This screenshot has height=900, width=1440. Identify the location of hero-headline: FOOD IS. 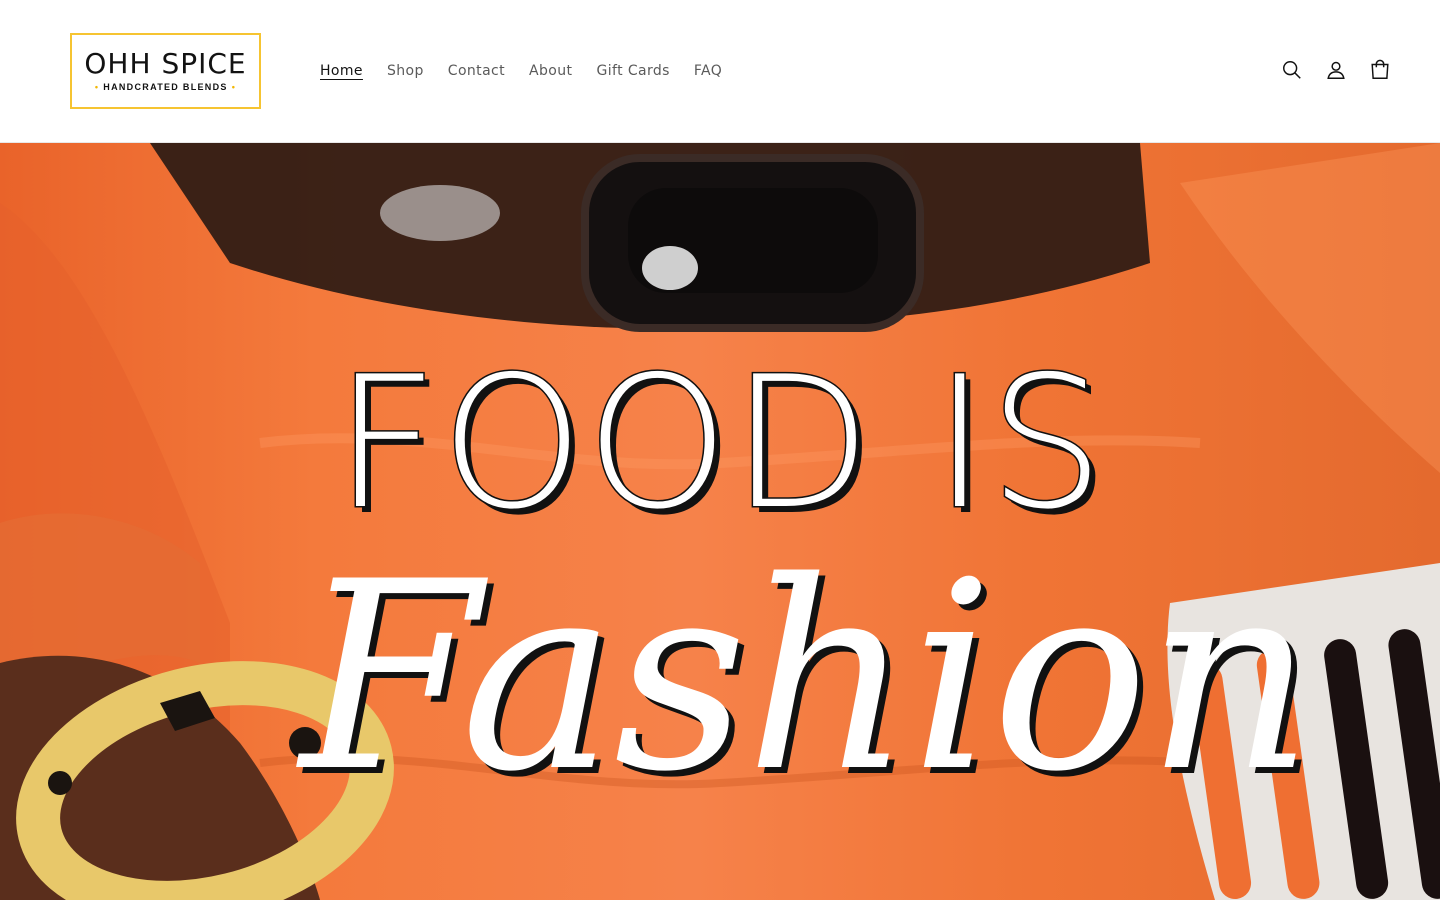
(719, 443).